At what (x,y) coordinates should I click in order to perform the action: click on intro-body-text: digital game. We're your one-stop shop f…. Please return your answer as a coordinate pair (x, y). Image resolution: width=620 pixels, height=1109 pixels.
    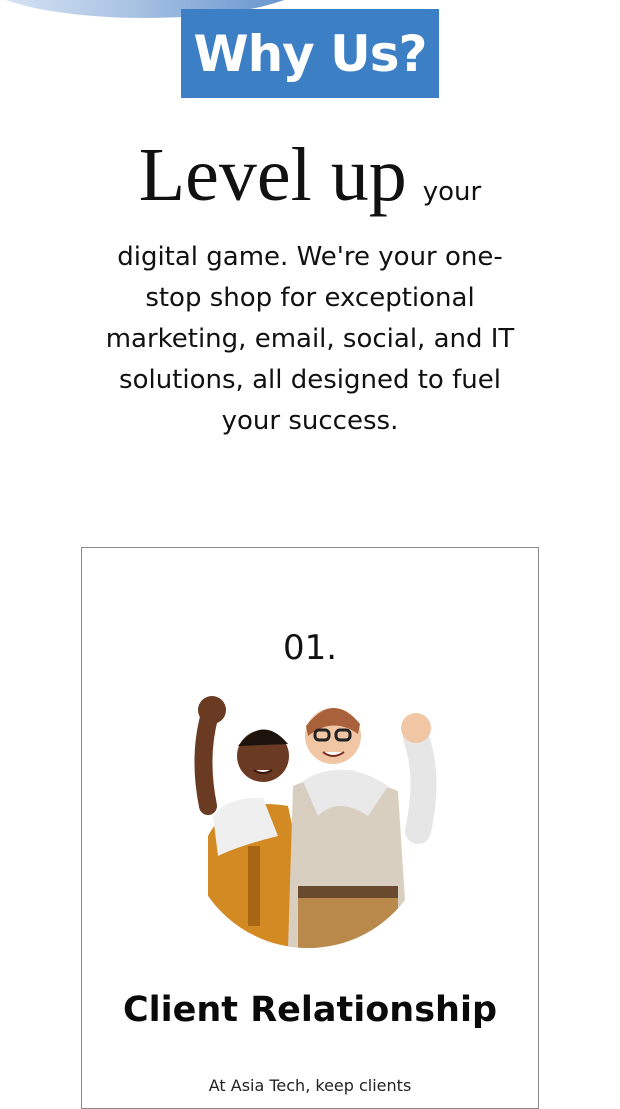
    Looking at the image, I should click on (310, 339).